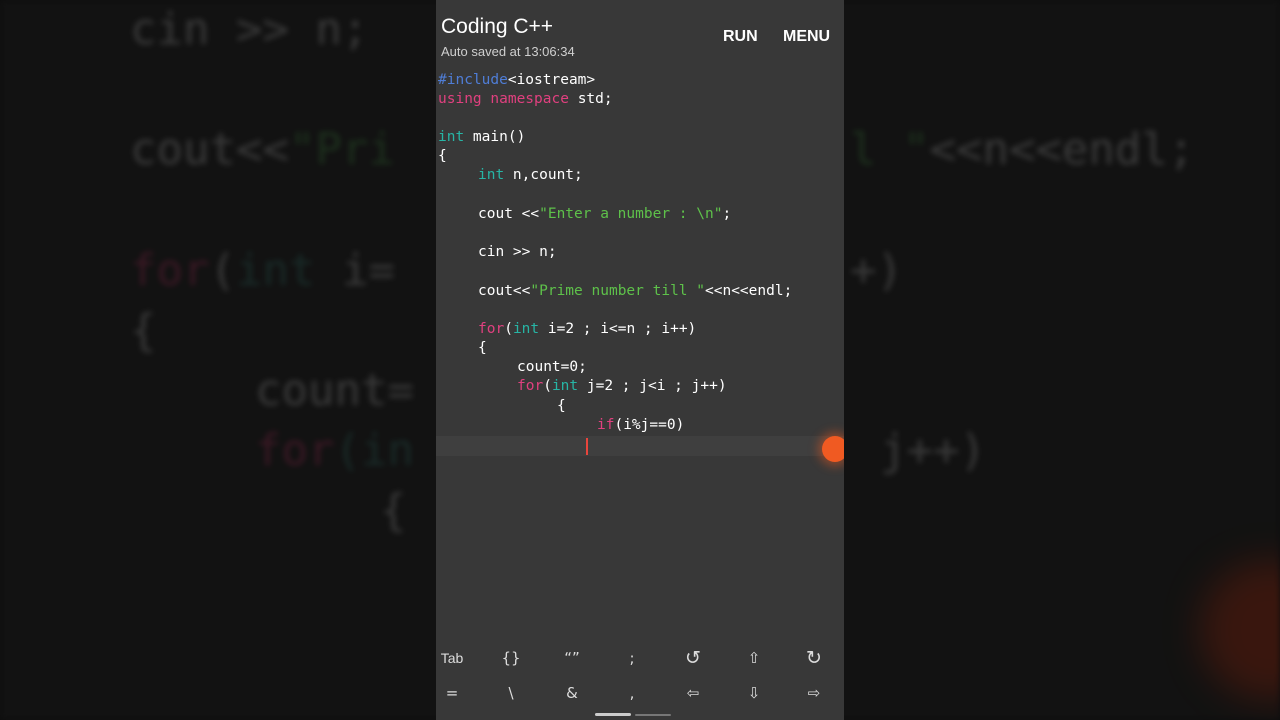 The width and height of the screenshot is (1280, 720). What do you see at coordinates (482, 137) in the screenshot?
I see `code-line: int main()` at bounding box center [482, 137].